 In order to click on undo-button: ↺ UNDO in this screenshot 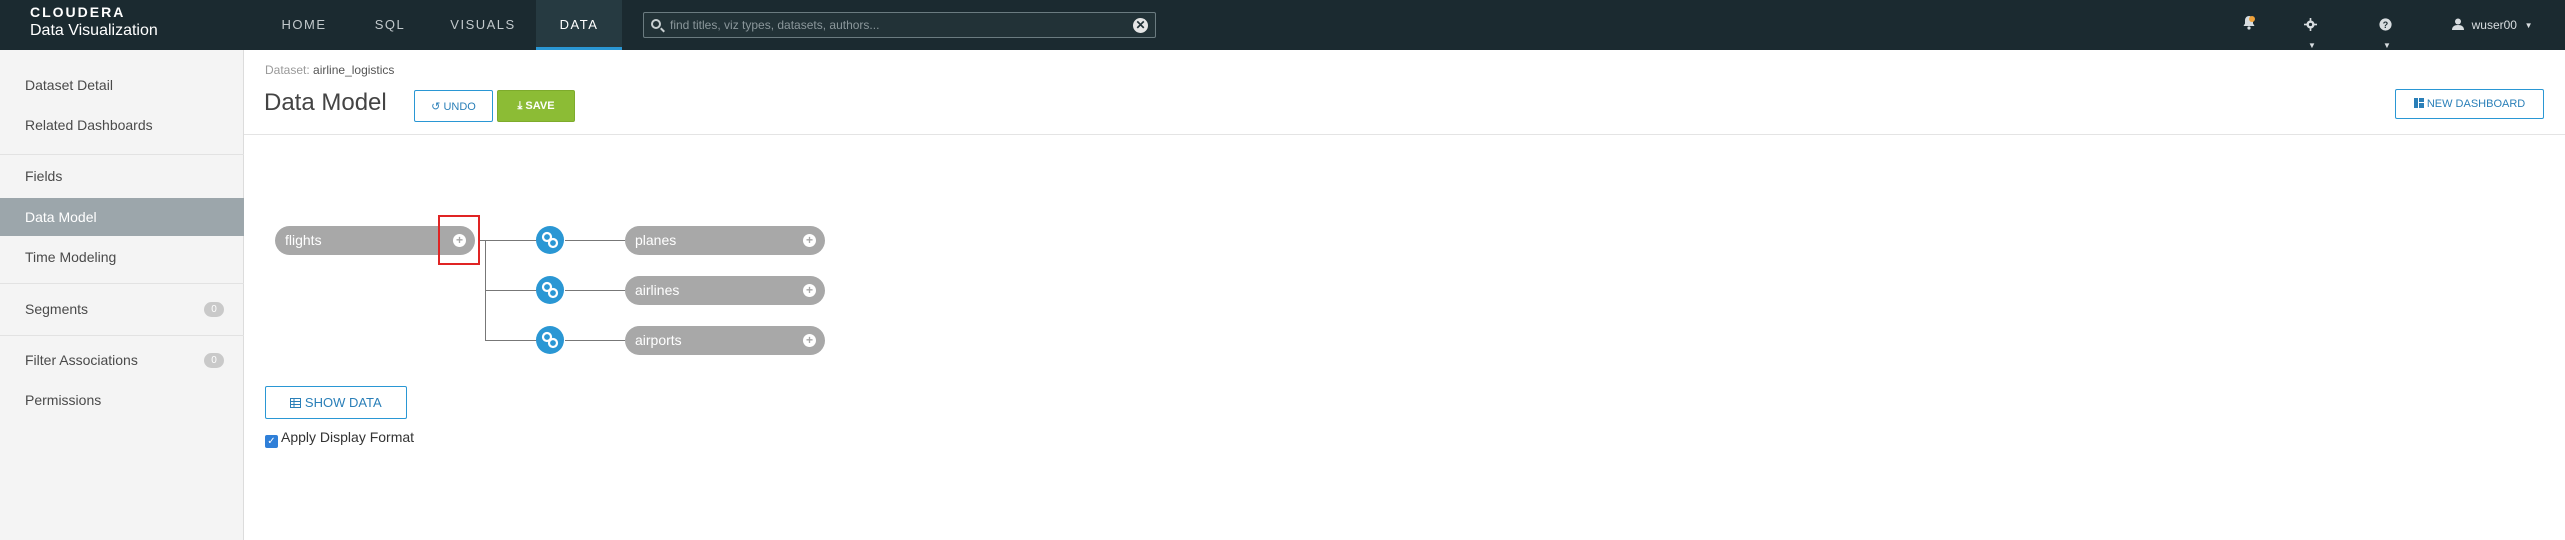, I will do `click(453, 106)`.